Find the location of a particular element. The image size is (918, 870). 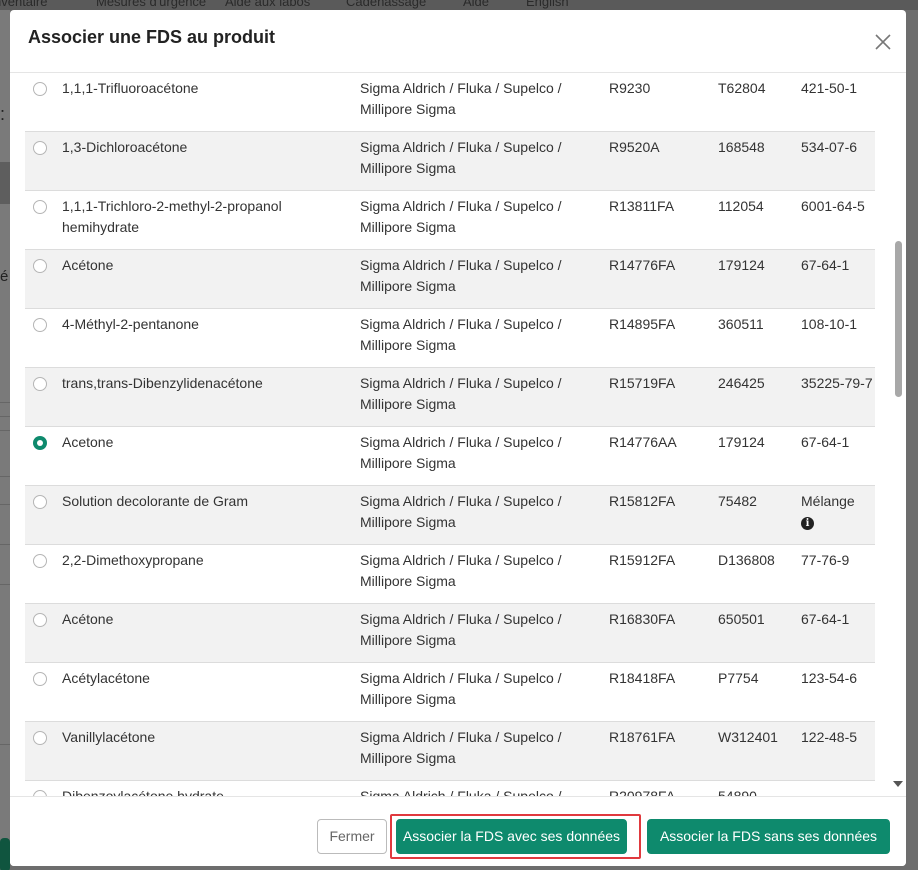

fds-reference: R9520A is located at coordinates (659, 147).